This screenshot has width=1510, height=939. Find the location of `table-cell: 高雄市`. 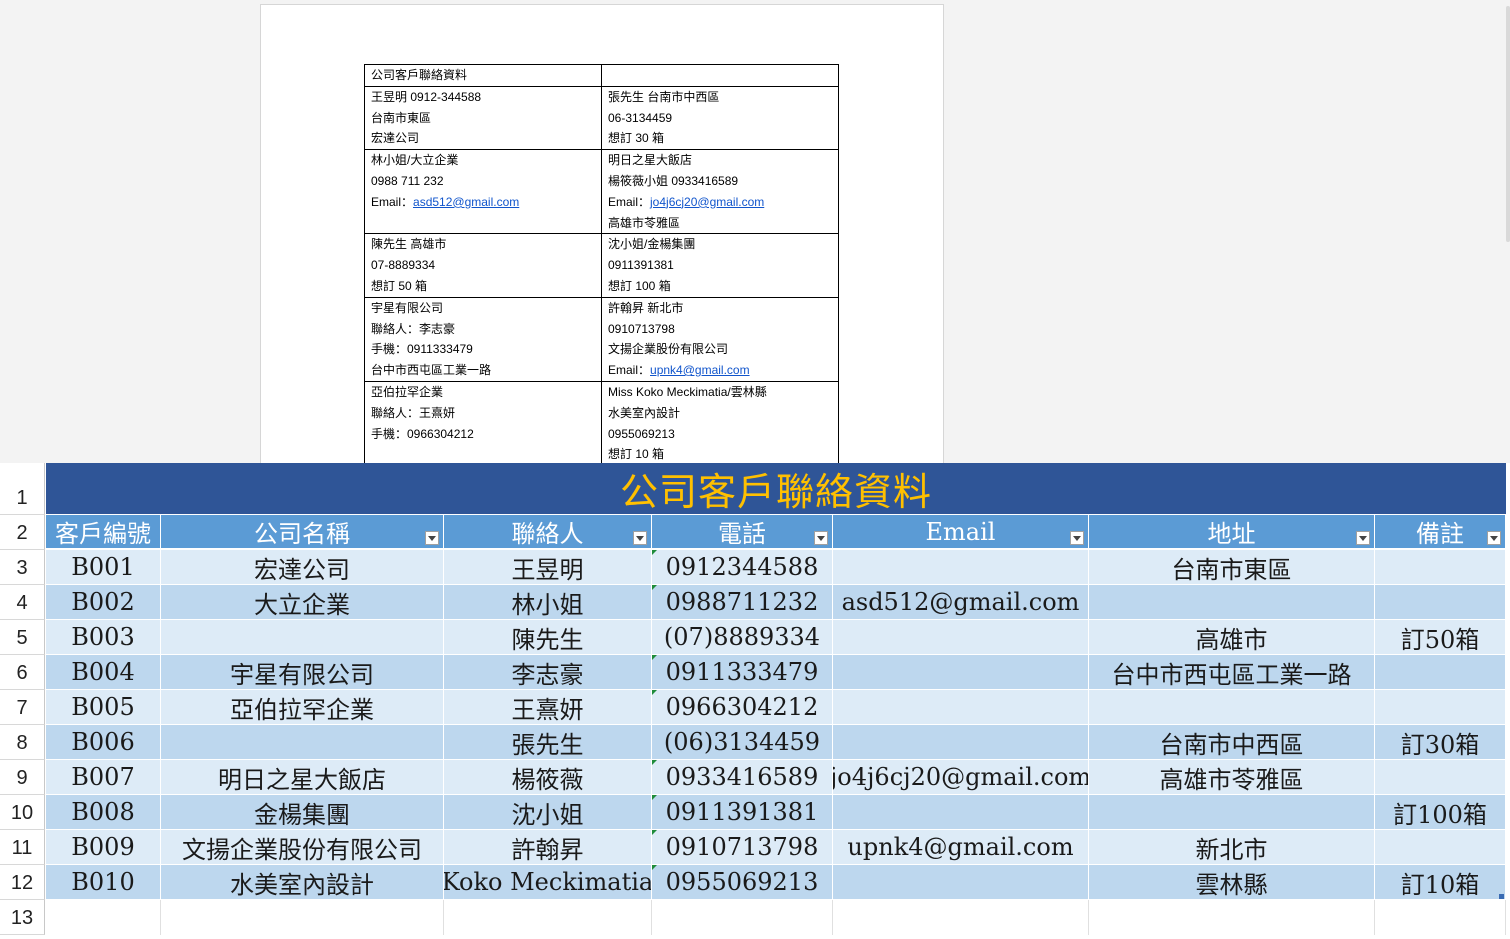

table-cell: 高雄市 is located at coordinates (1232, 637).